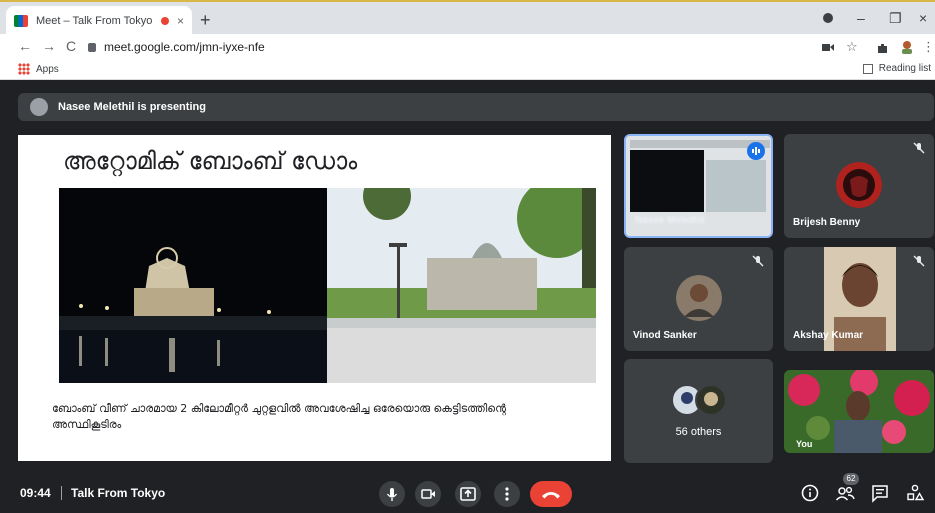 Image resolution: width=935 pixels, height=513 pixels. I want to click on more-options-button, so click(507, 494).